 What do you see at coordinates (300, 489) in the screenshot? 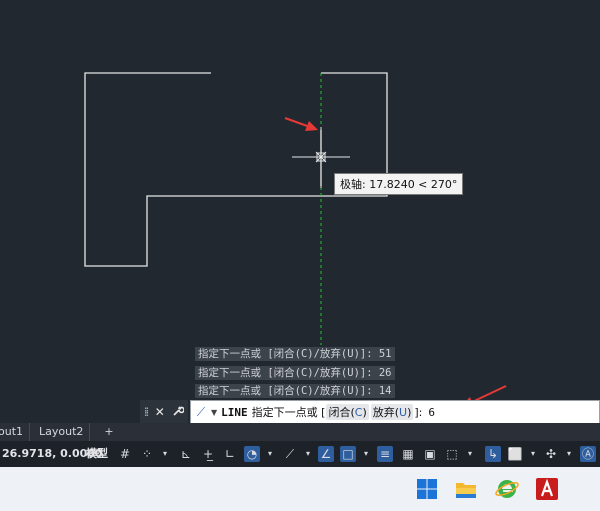
I see `taskbar` at bounding box center [300, 489].